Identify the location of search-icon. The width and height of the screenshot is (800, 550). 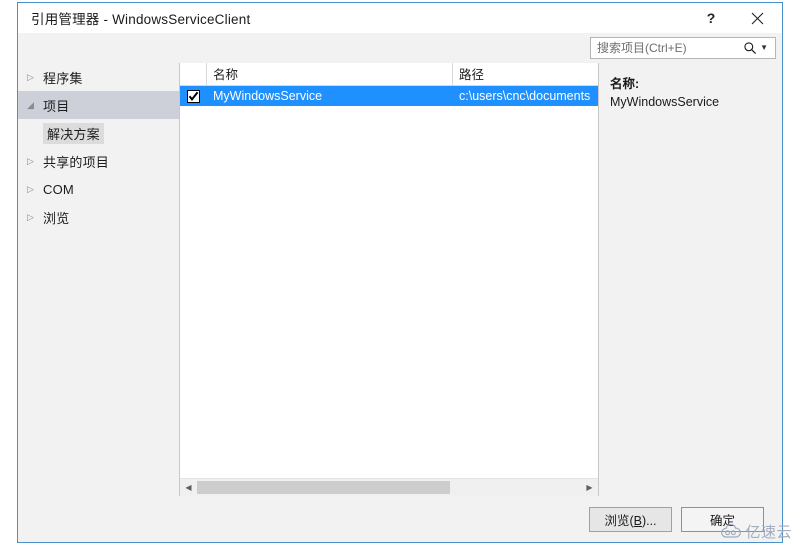
(751, 48).